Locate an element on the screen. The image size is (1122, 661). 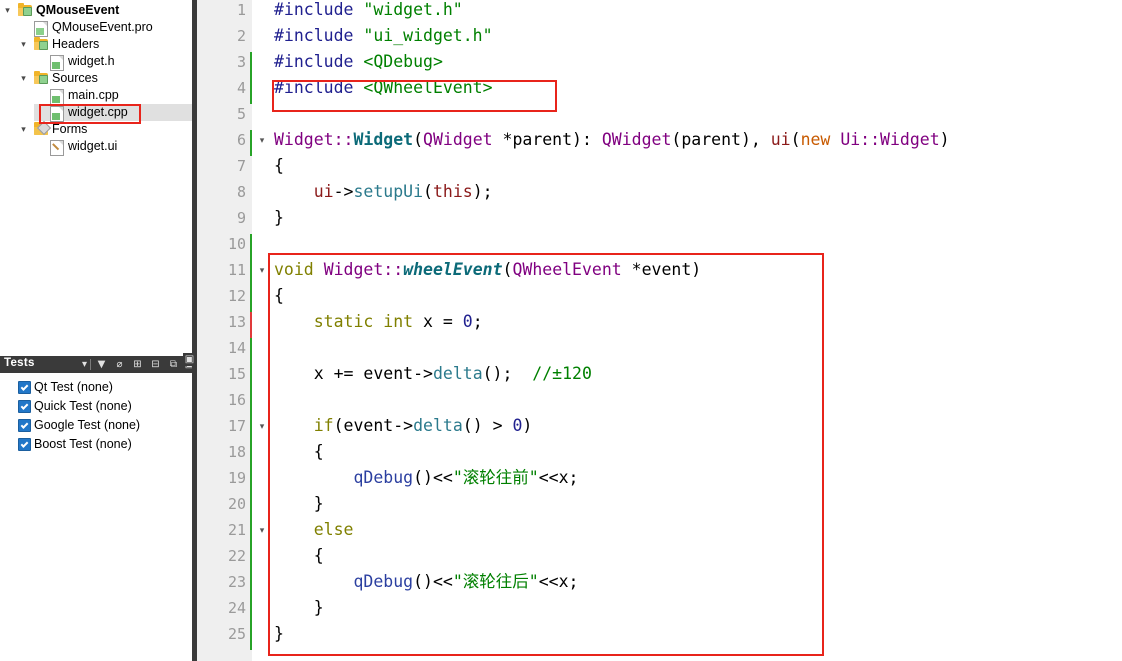
tree-item-label: Sources is located at coordinates (75, 78).